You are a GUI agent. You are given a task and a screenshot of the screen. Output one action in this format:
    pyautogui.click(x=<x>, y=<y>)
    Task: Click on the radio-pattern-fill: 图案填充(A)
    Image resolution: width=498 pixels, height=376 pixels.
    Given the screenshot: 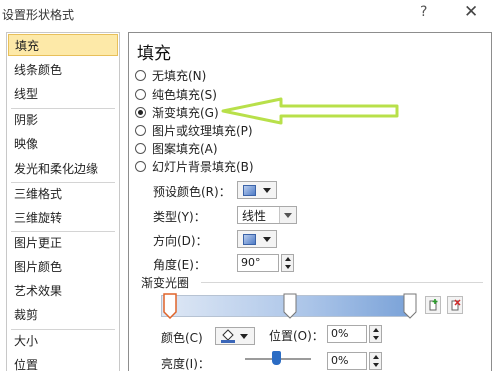 What is the action you would take?
    pyautogui.click(x=176, y=148)
    